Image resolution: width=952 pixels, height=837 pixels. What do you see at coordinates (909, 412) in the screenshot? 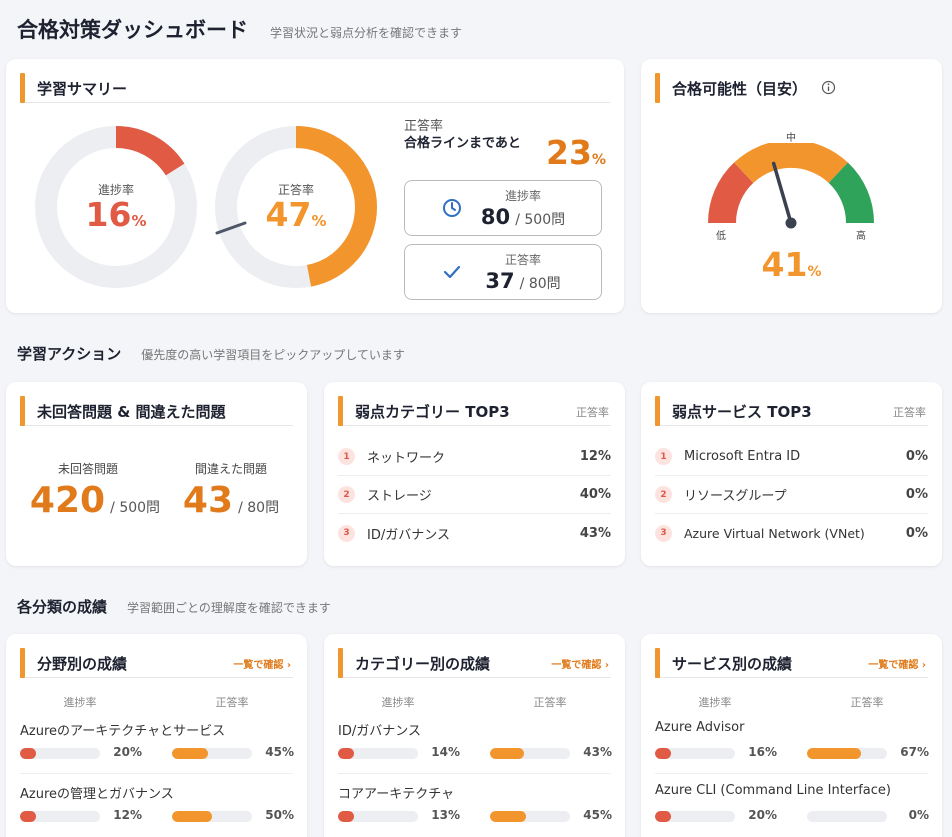
I see `weak-services-col-label: 正答率` at bounding box center [909, 412].